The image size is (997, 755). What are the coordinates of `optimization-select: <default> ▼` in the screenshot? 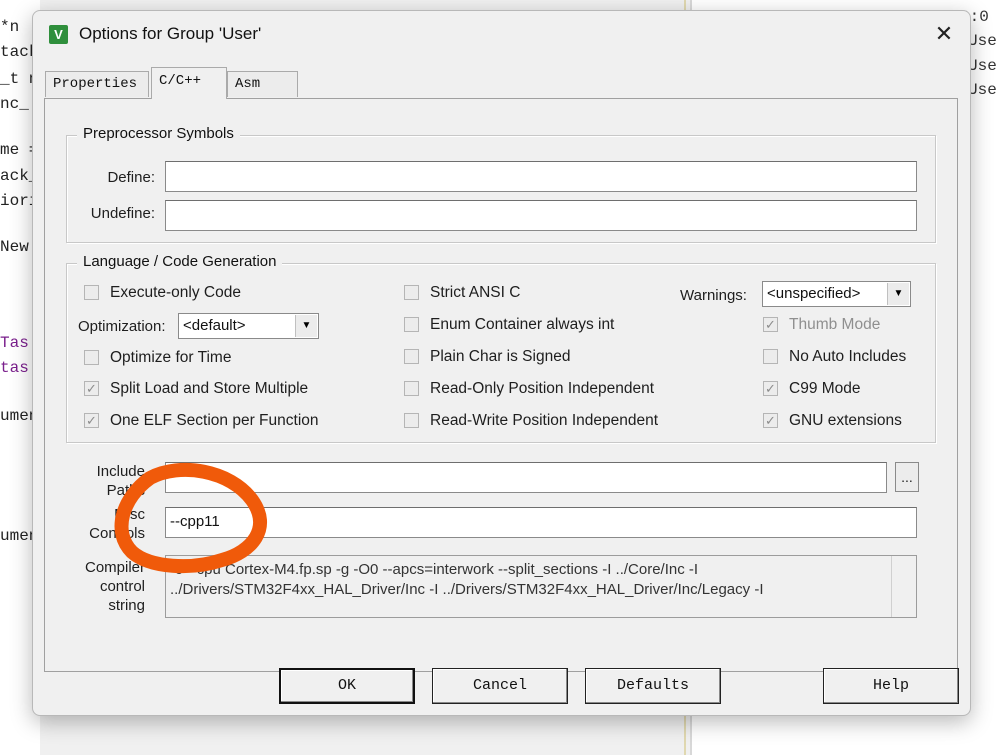 It's located at (248, 326).